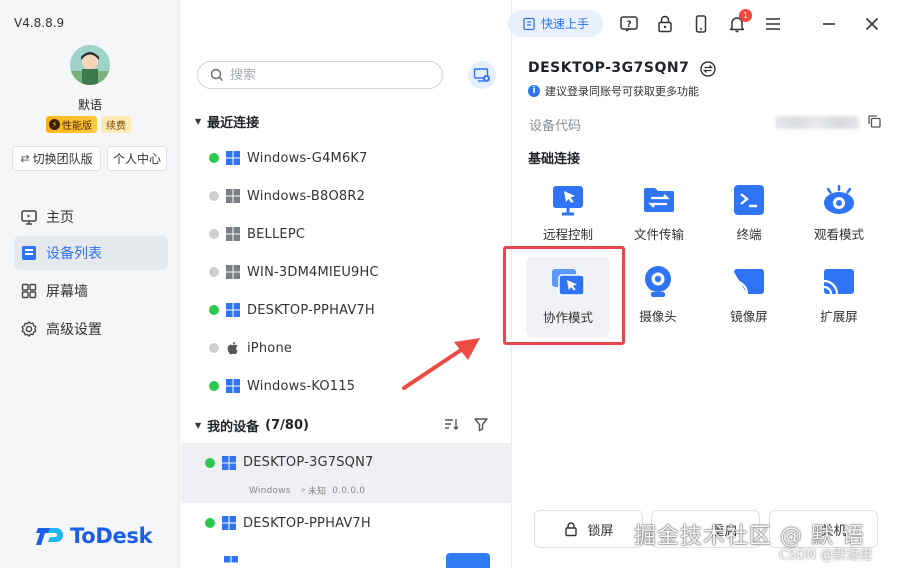 This screenshot has height=568, width=900. What do you see at coordinates (198, 425) in the screenshot?
I see `collapse-triangle-icon: ▼` at bounding box center [198, 425].